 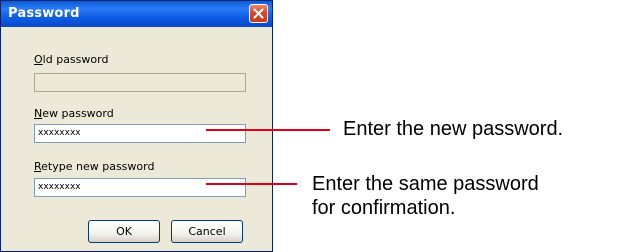 I want to click on old-password-mnemonic: O, so click(x=38, y=59).